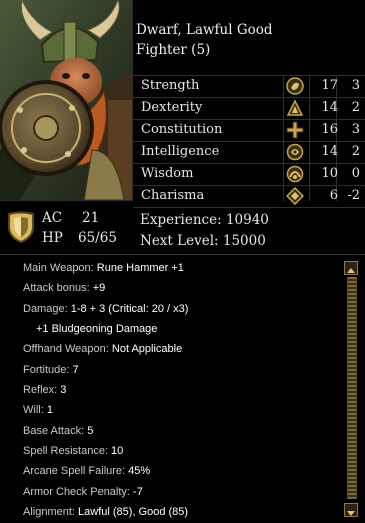 The image size is (365, 523). I want to click on list-item: Fortitude: 7, so click(51, 369).